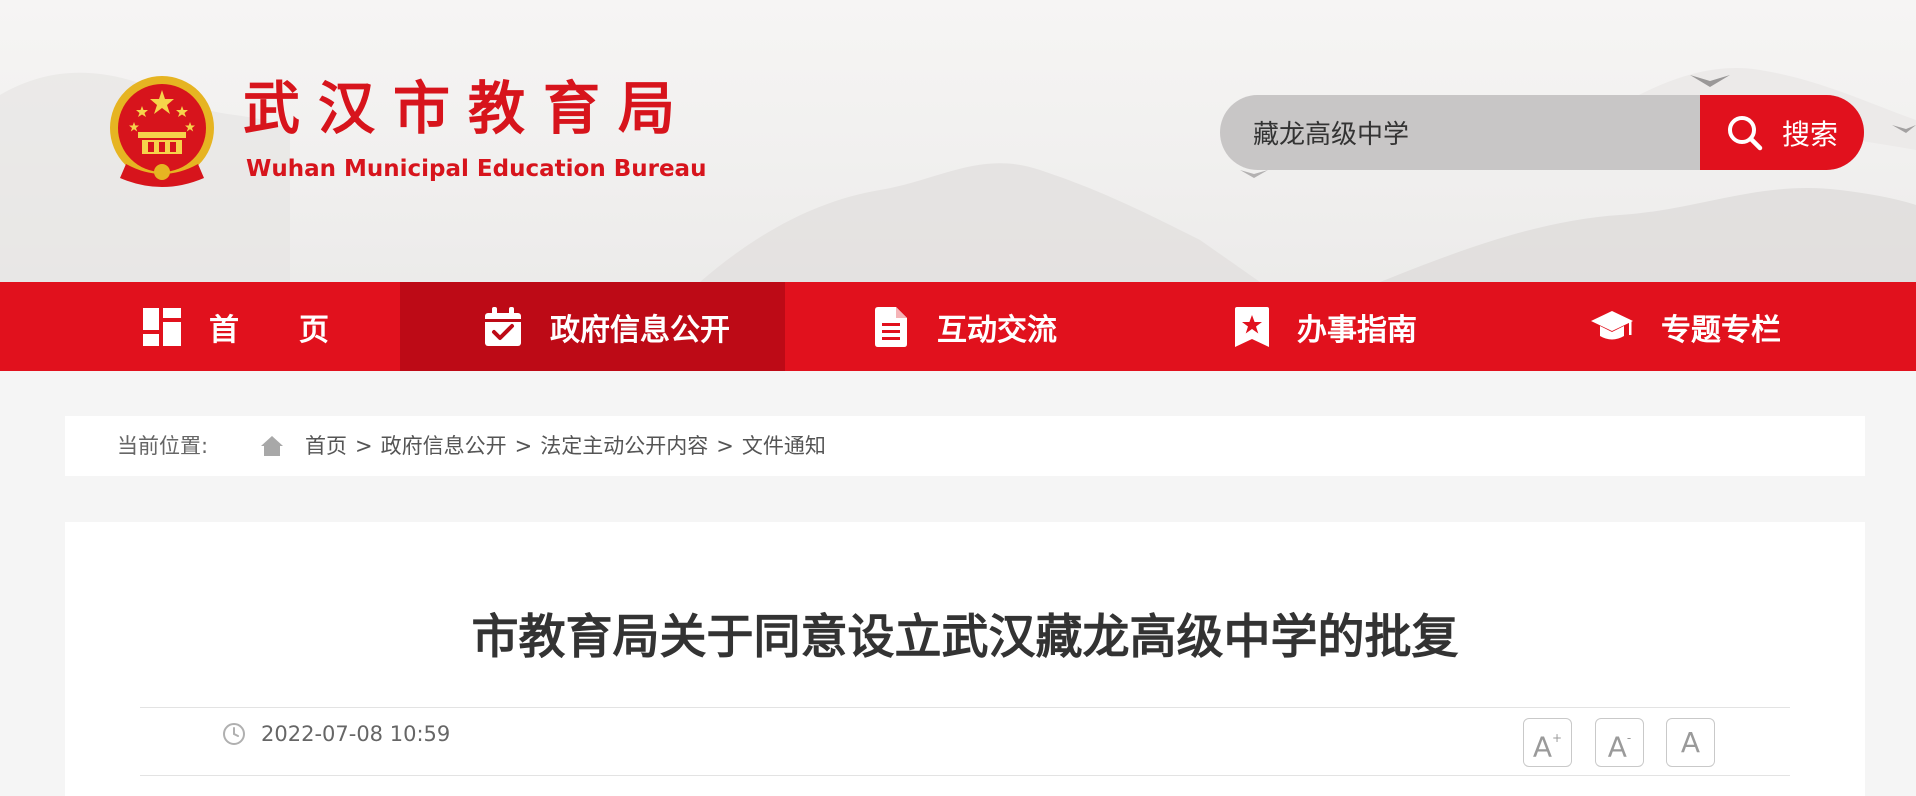  I want to click on search-icon, so click(1745, 132).